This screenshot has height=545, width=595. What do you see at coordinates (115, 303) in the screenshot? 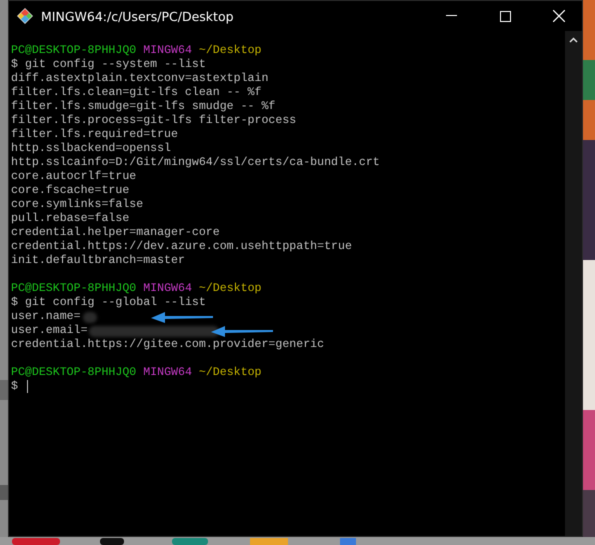
I see `command-text: git config --global --list` at bounding box center [115, 303].